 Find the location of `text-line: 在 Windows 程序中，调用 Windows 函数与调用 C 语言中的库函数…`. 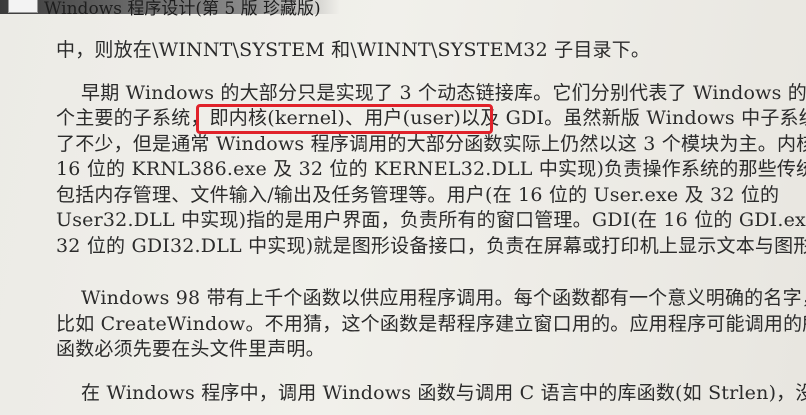

text-line: 在 Windows 程序中，调用 Windows 函数与调用 C 语言中的库函数… is located at coordinates (443, 393).